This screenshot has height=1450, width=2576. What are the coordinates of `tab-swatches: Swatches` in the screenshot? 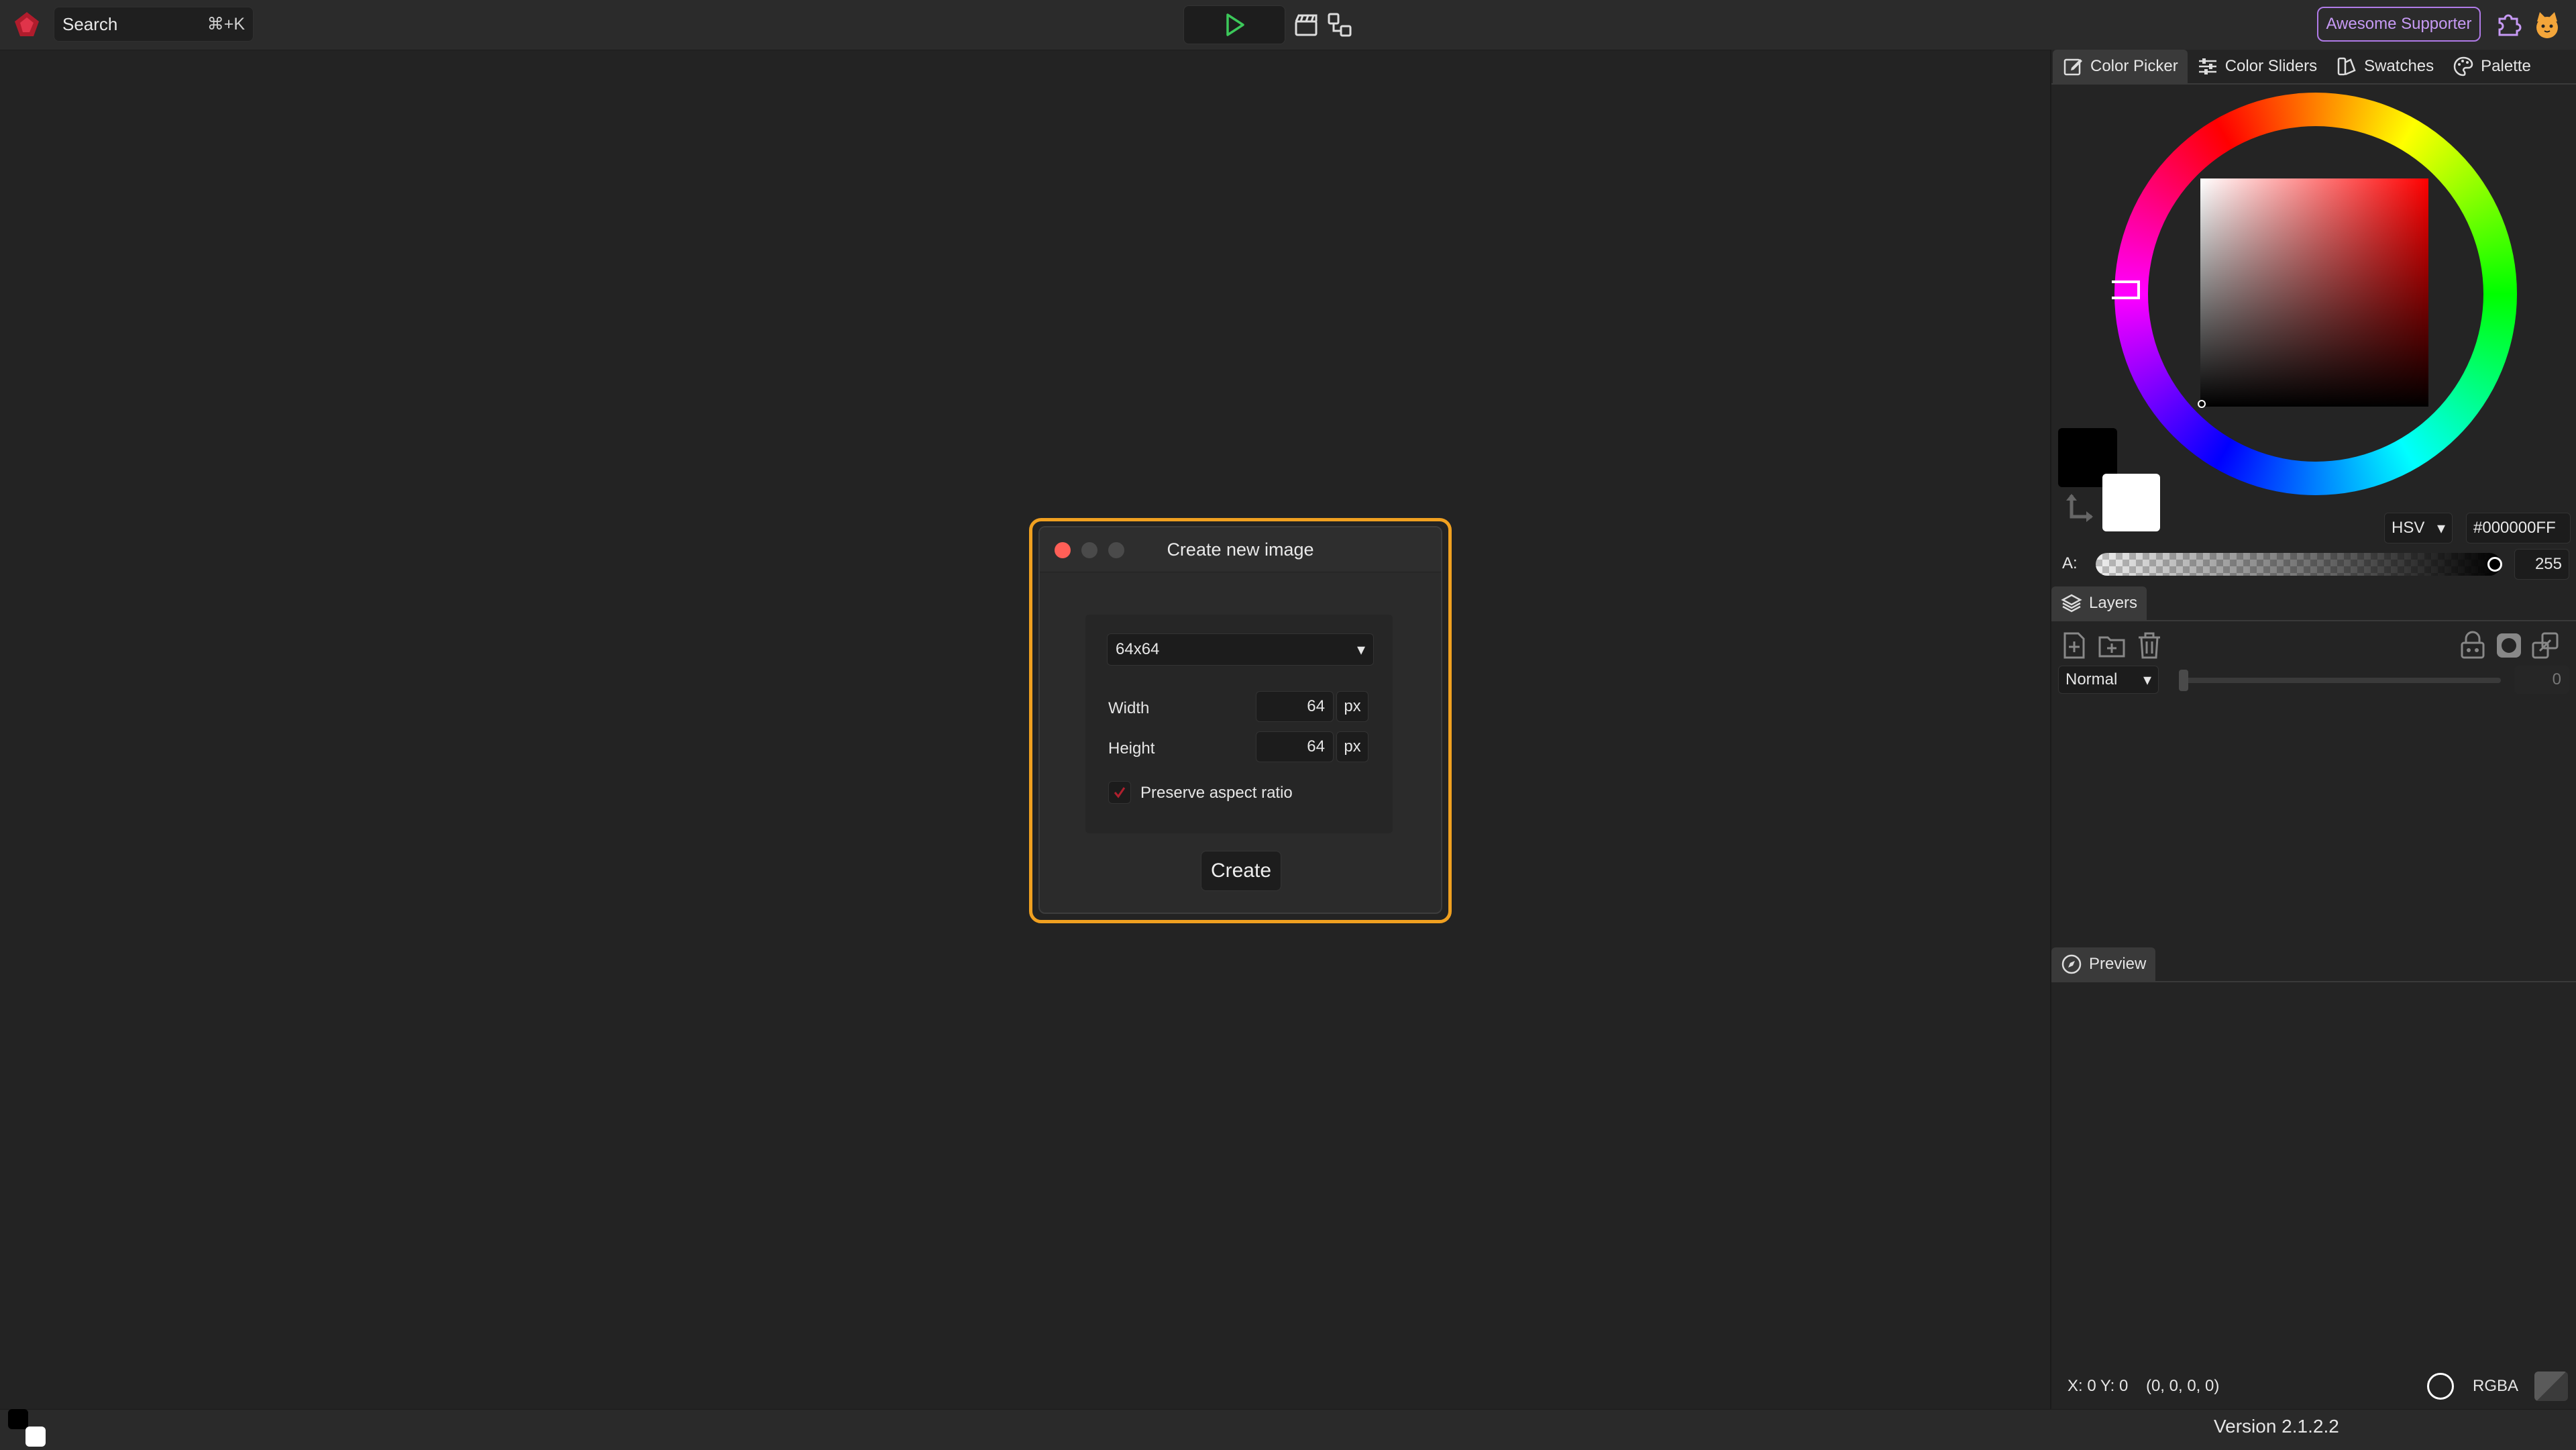 It's located at (2384, 66).